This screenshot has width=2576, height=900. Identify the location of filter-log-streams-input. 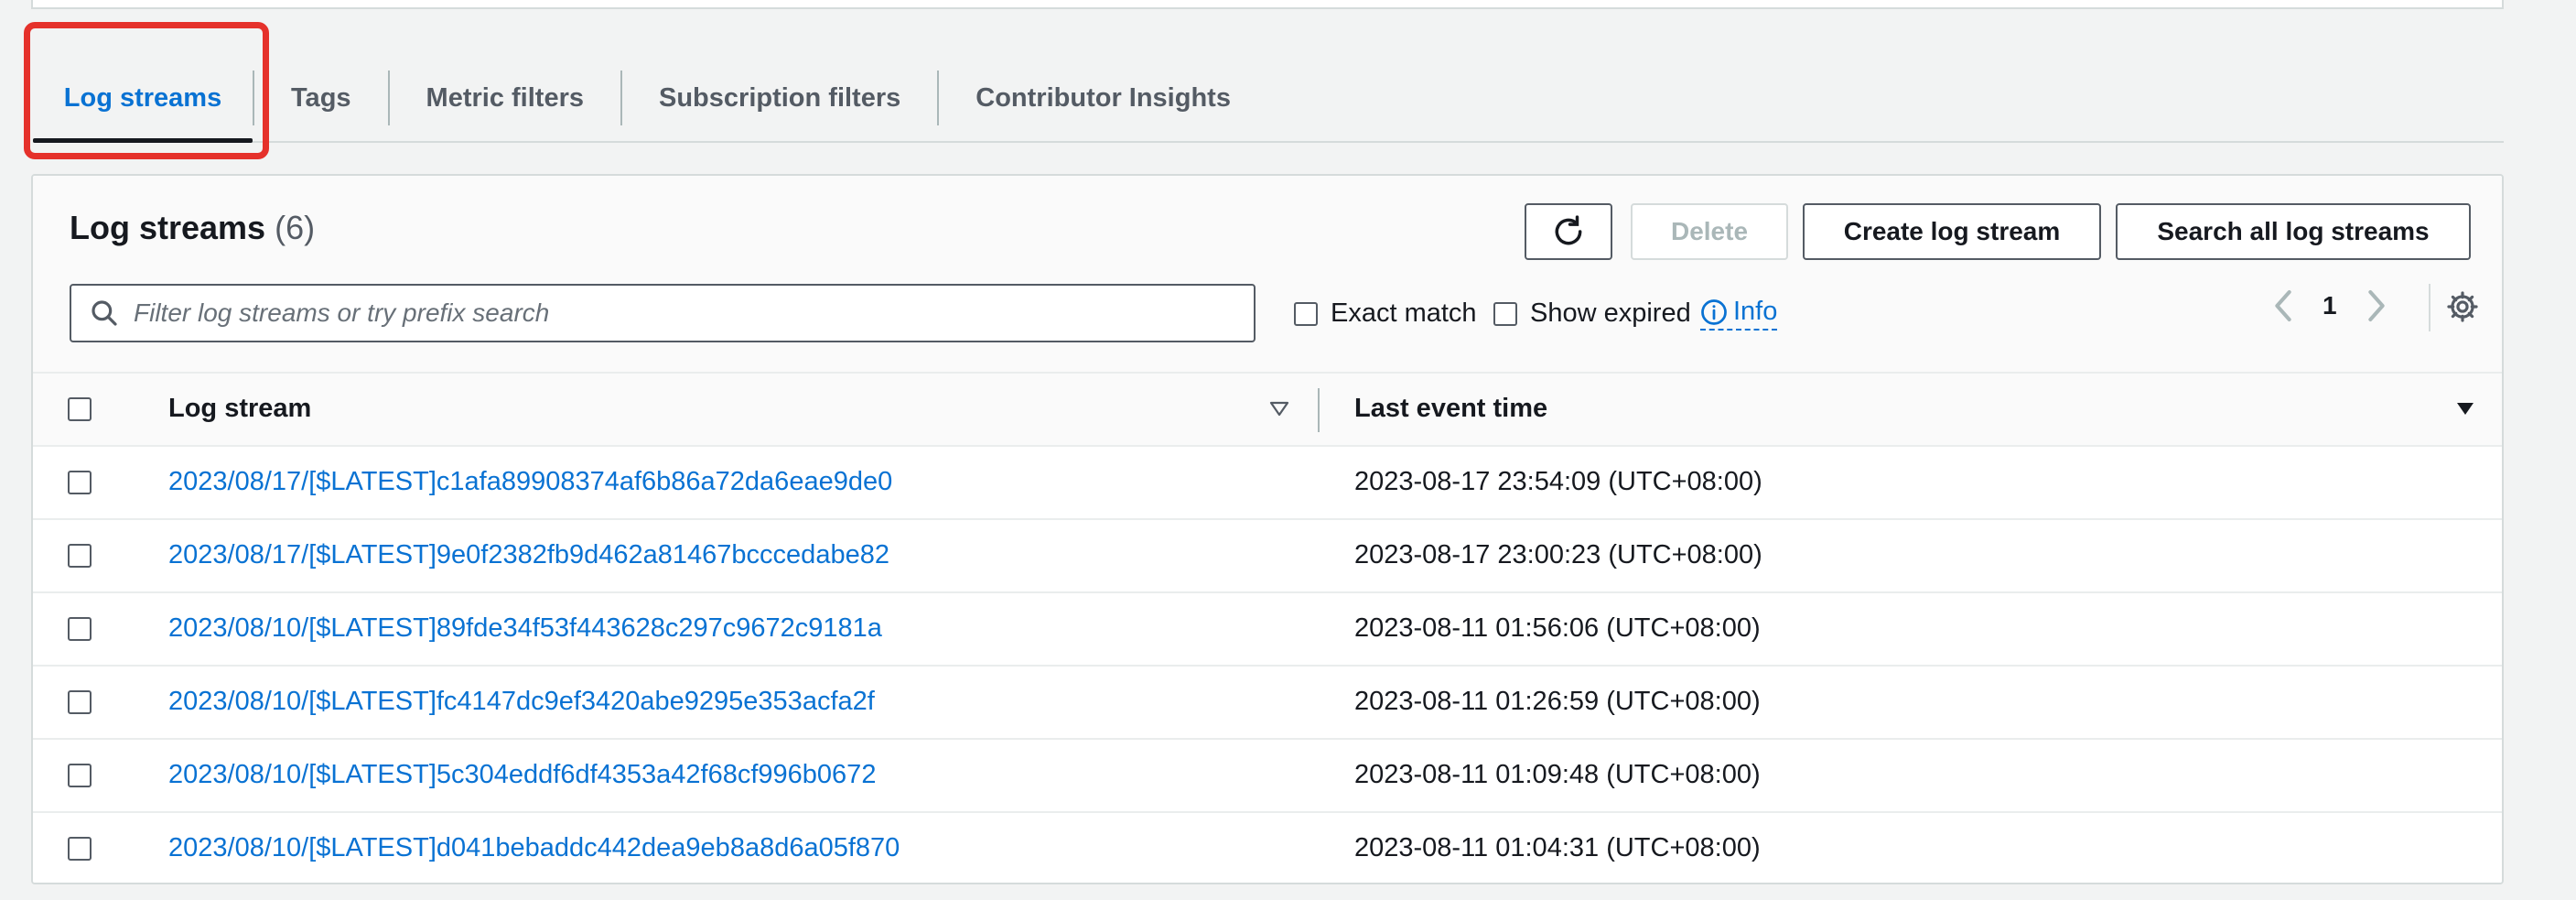
(683, 313).